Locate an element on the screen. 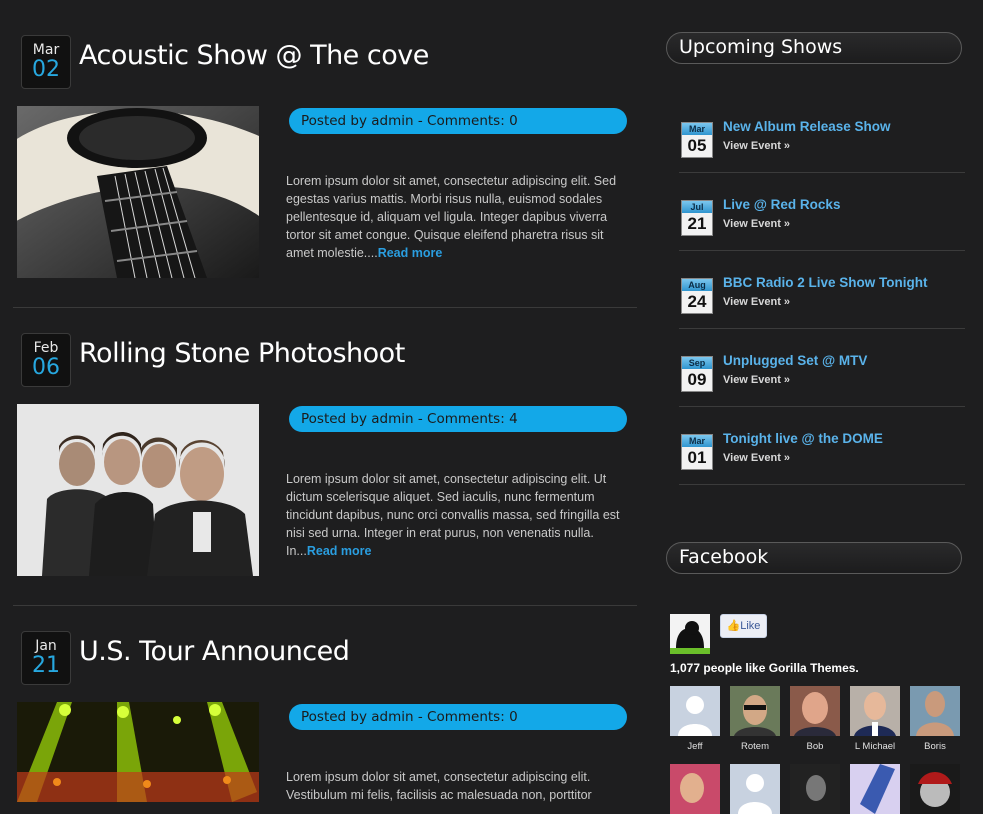 The width and height of the screenshot is (983, 814). calendar-month: Sep is located at coordinates (697, 363).